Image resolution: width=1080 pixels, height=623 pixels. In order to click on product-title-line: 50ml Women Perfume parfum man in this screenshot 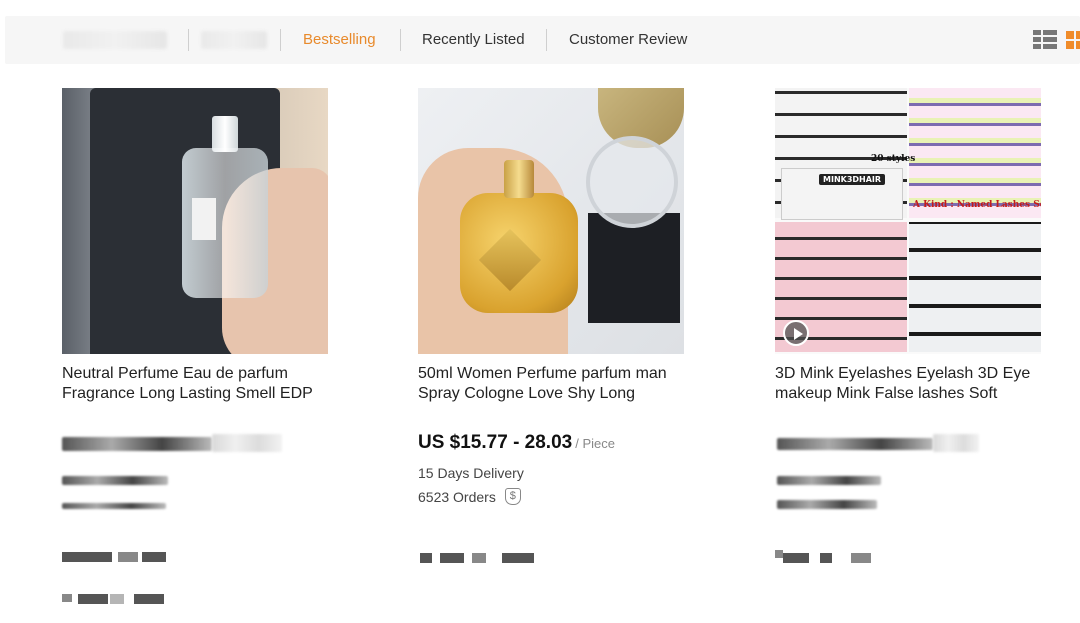, I will do `click(542, 373)`.